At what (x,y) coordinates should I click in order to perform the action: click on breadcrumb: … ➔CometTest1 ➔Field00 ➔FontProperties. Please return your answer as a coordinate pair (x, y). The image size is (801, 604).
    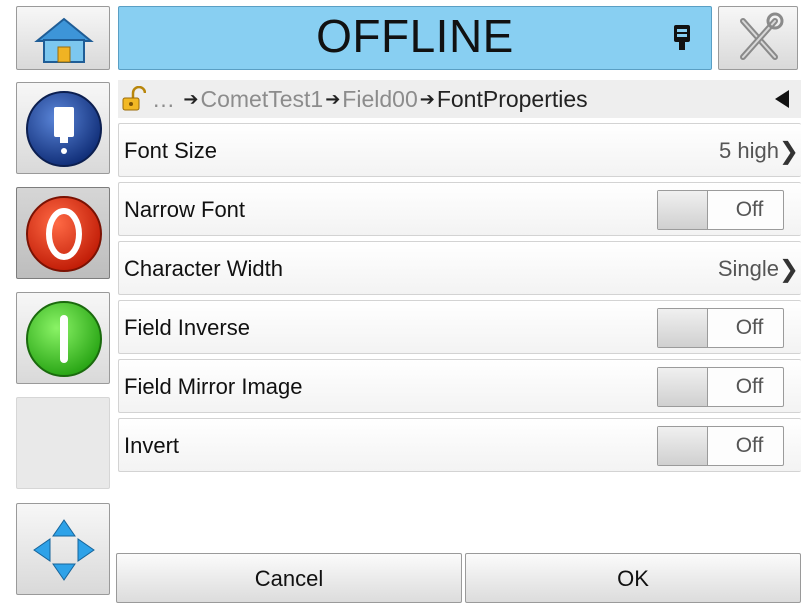
    Looking at the image, I should click on (459, 99).